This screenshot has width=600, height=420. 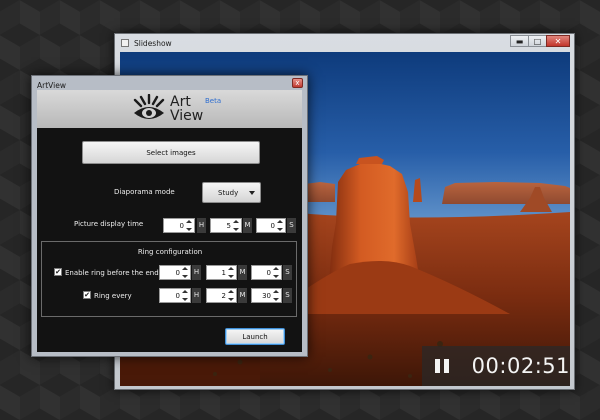 What do you see at coordinates (344, 43) in the screenshot?
I see `slideshow-titlebar: Slideshow ▬ □ ✕` at bounding box center [344, 43].